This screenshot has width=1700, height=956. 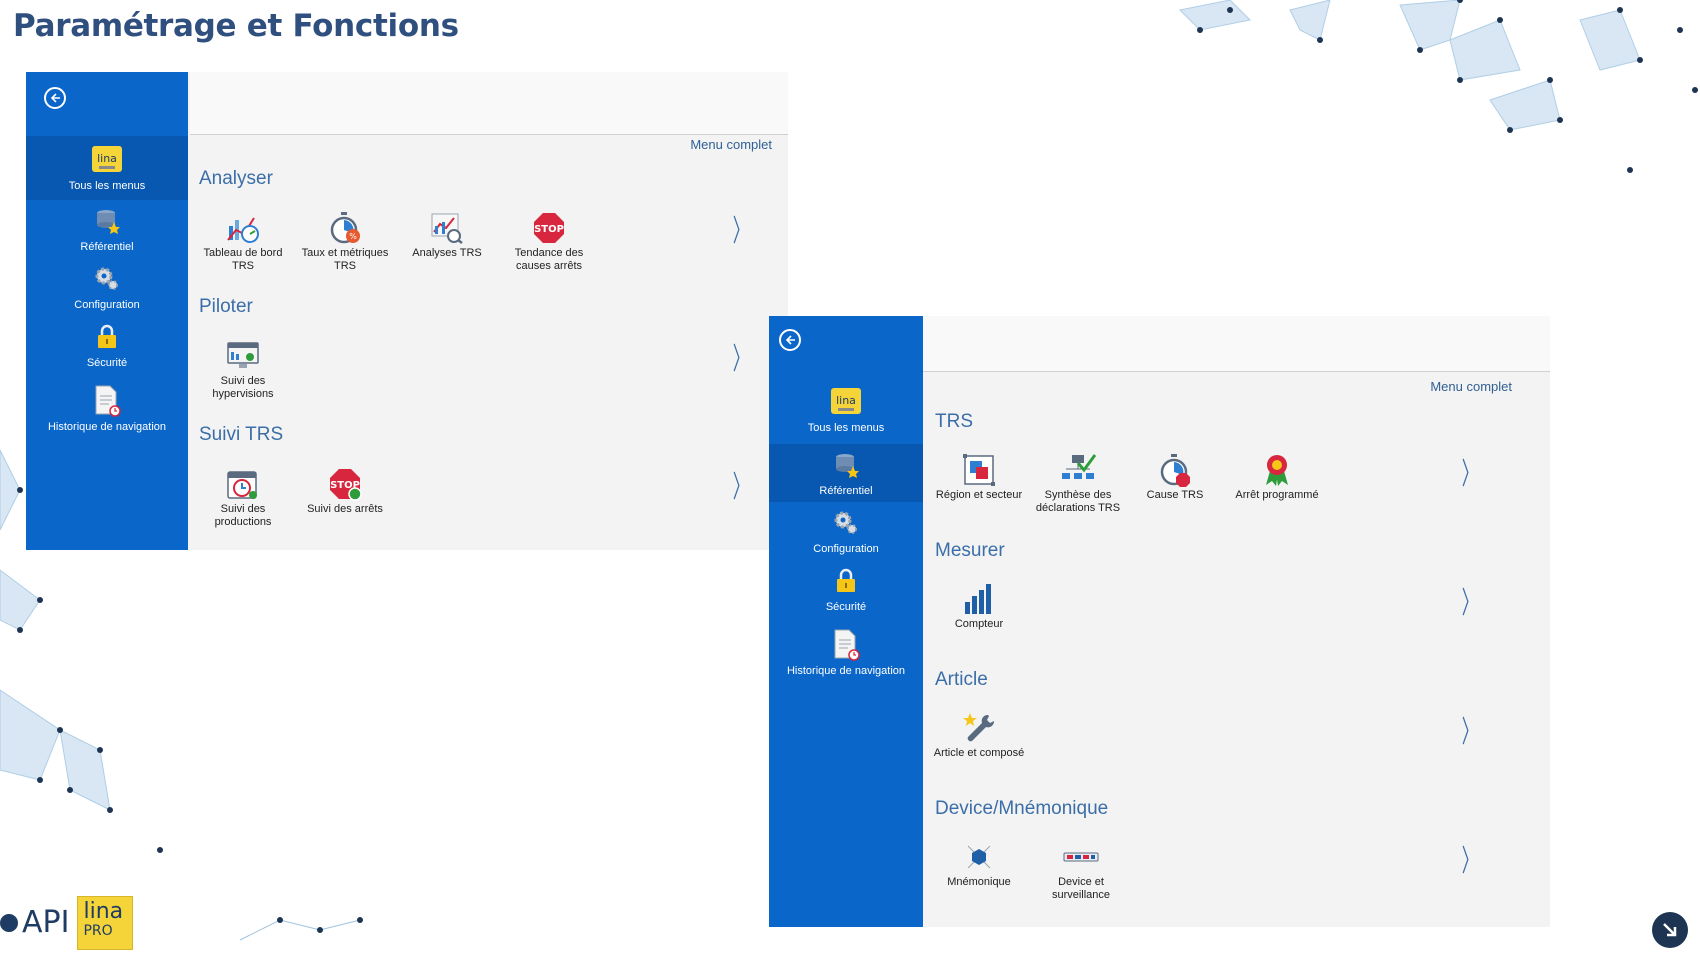 I want to click on section-title-analyser: Analyser, so click(x=236, y=178).